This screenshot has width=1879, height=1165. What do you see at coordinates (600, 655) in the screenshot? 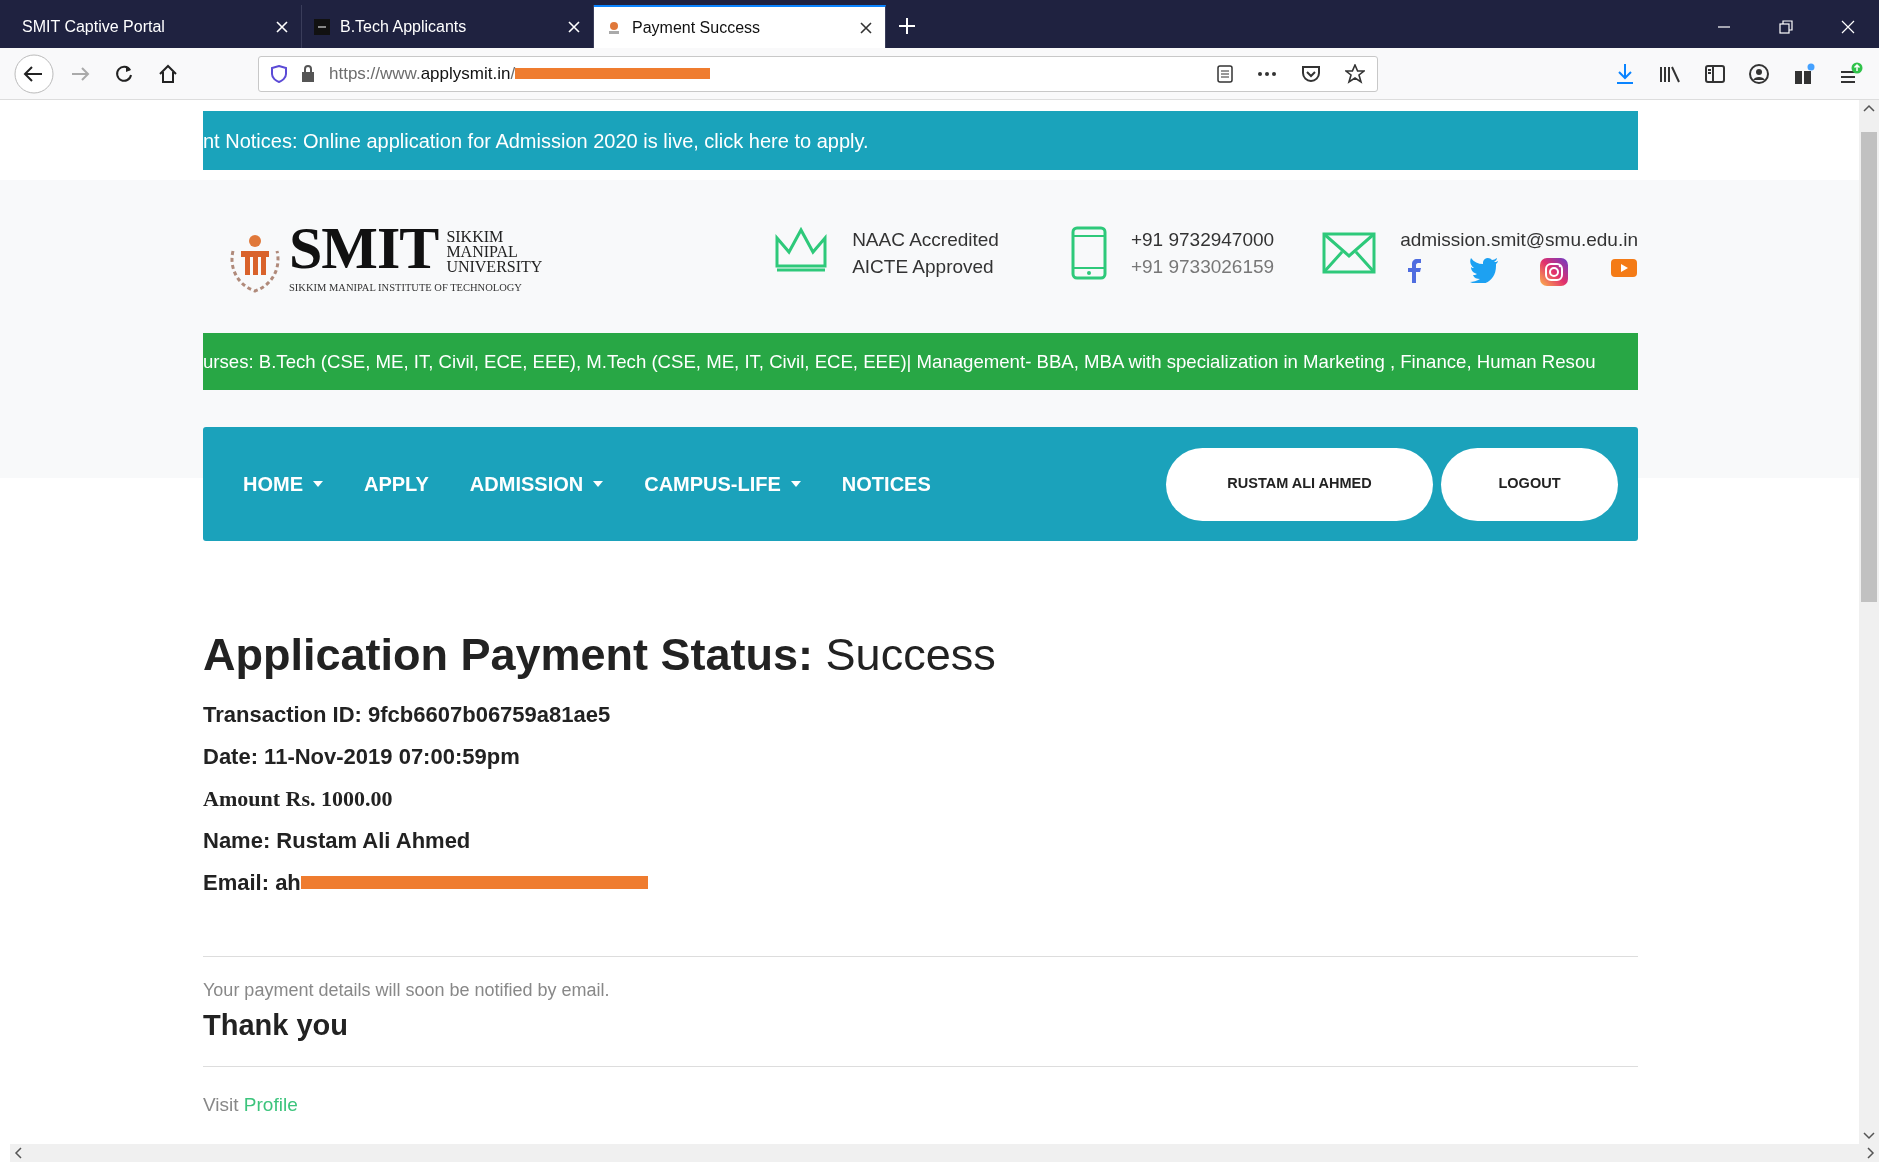
I see `page-heading: Application Payment Status: Success` at bounding box center [600, 655].